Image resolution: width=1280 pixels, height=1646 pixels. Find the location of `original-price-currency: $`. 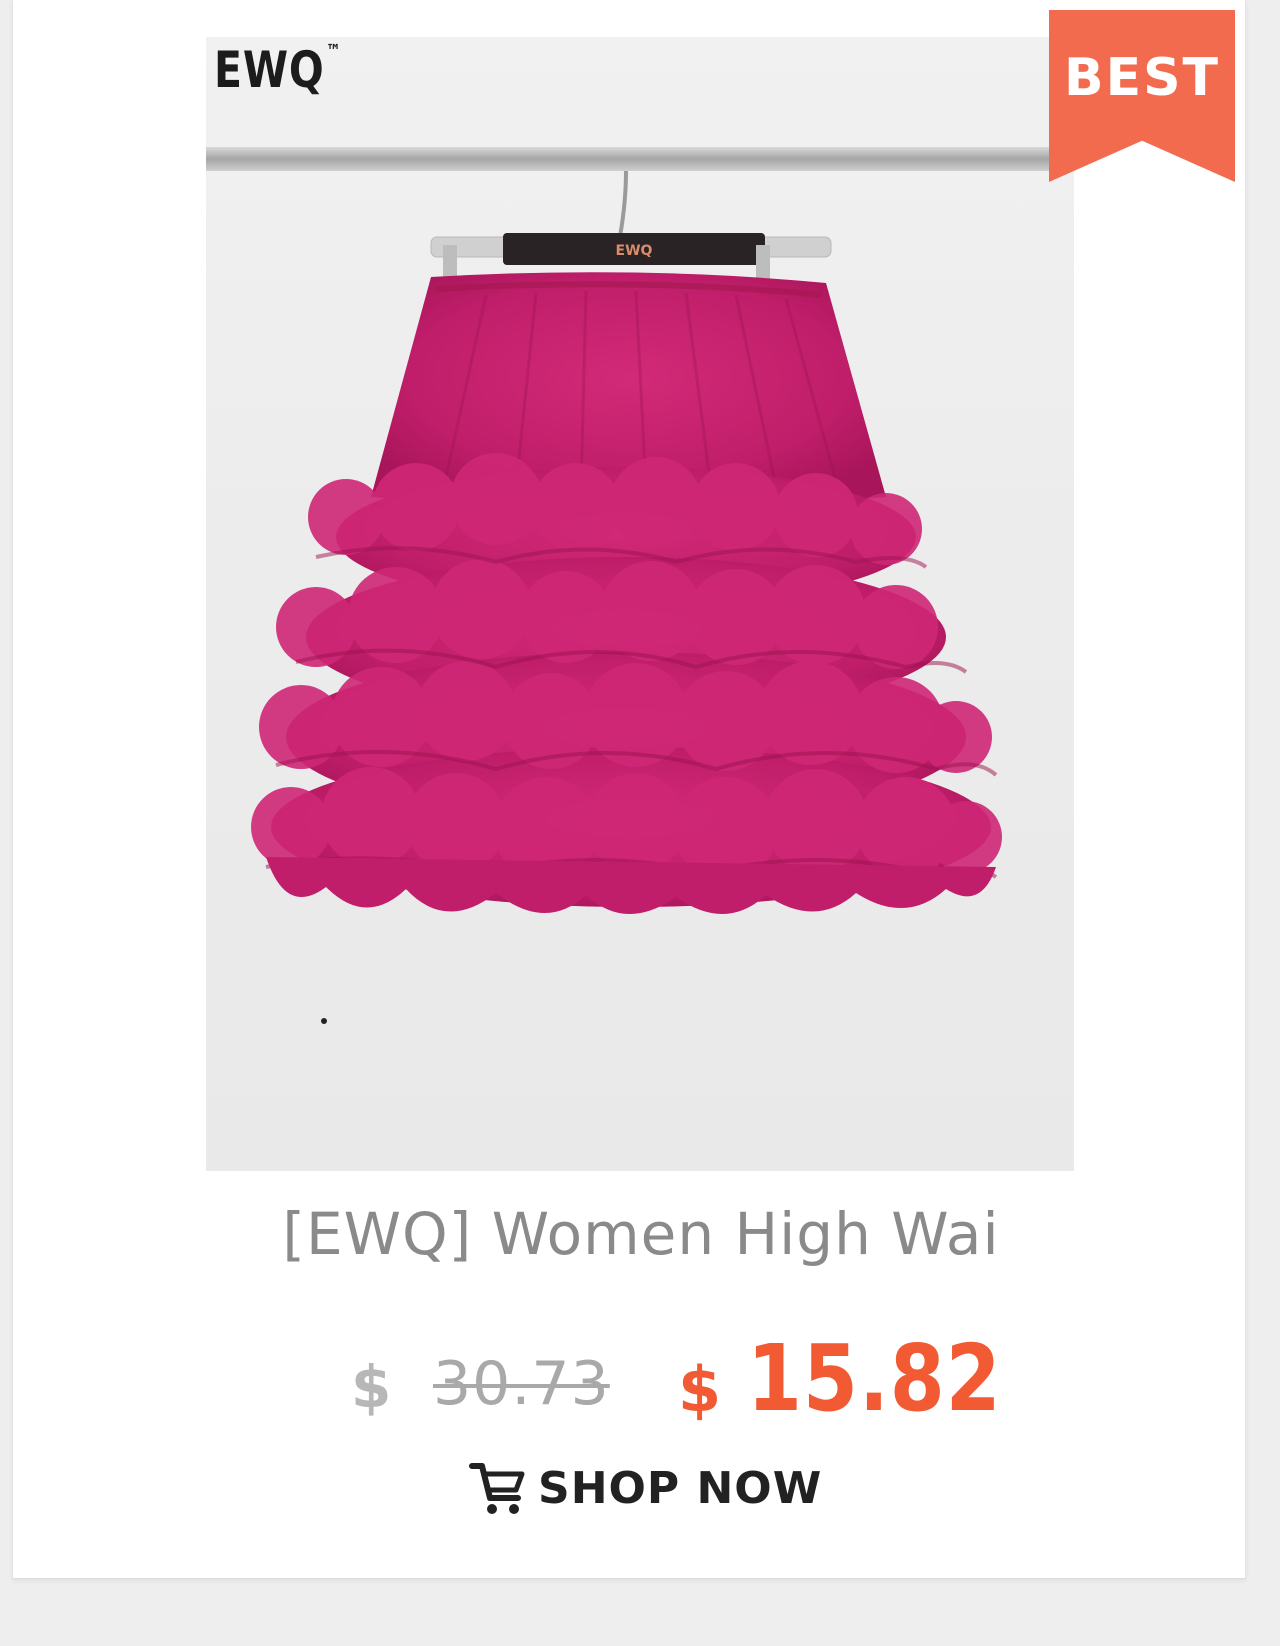

original-price-currency: $ is located at coordinates (371, 1387).